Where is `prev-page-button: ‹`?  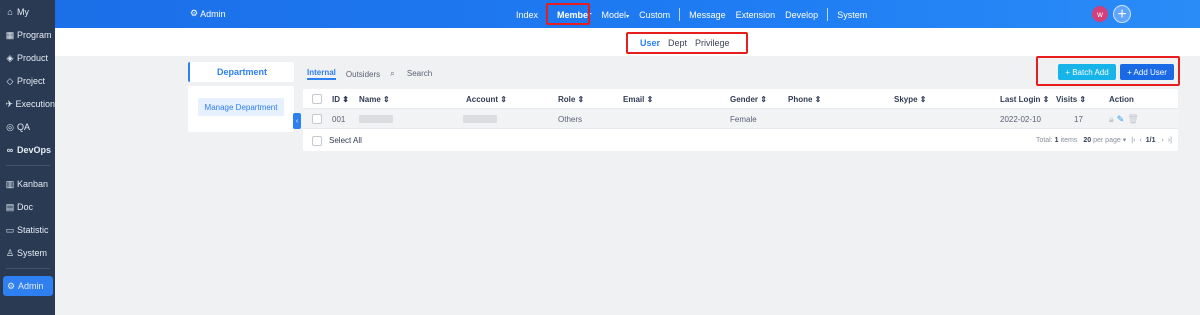 prev-page-button: ‹ is located at coordinates (1140, 140).